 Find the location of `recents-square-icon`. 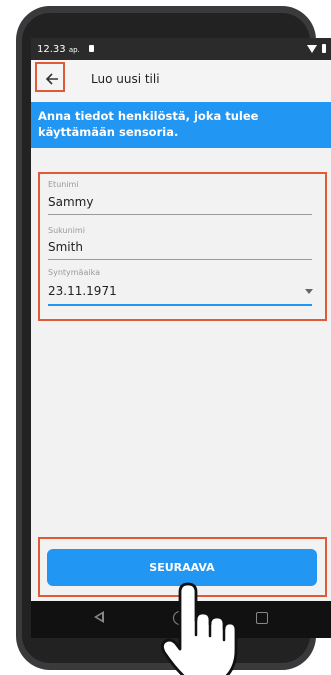

recents-square-icon is located at coordinates (262, 618).